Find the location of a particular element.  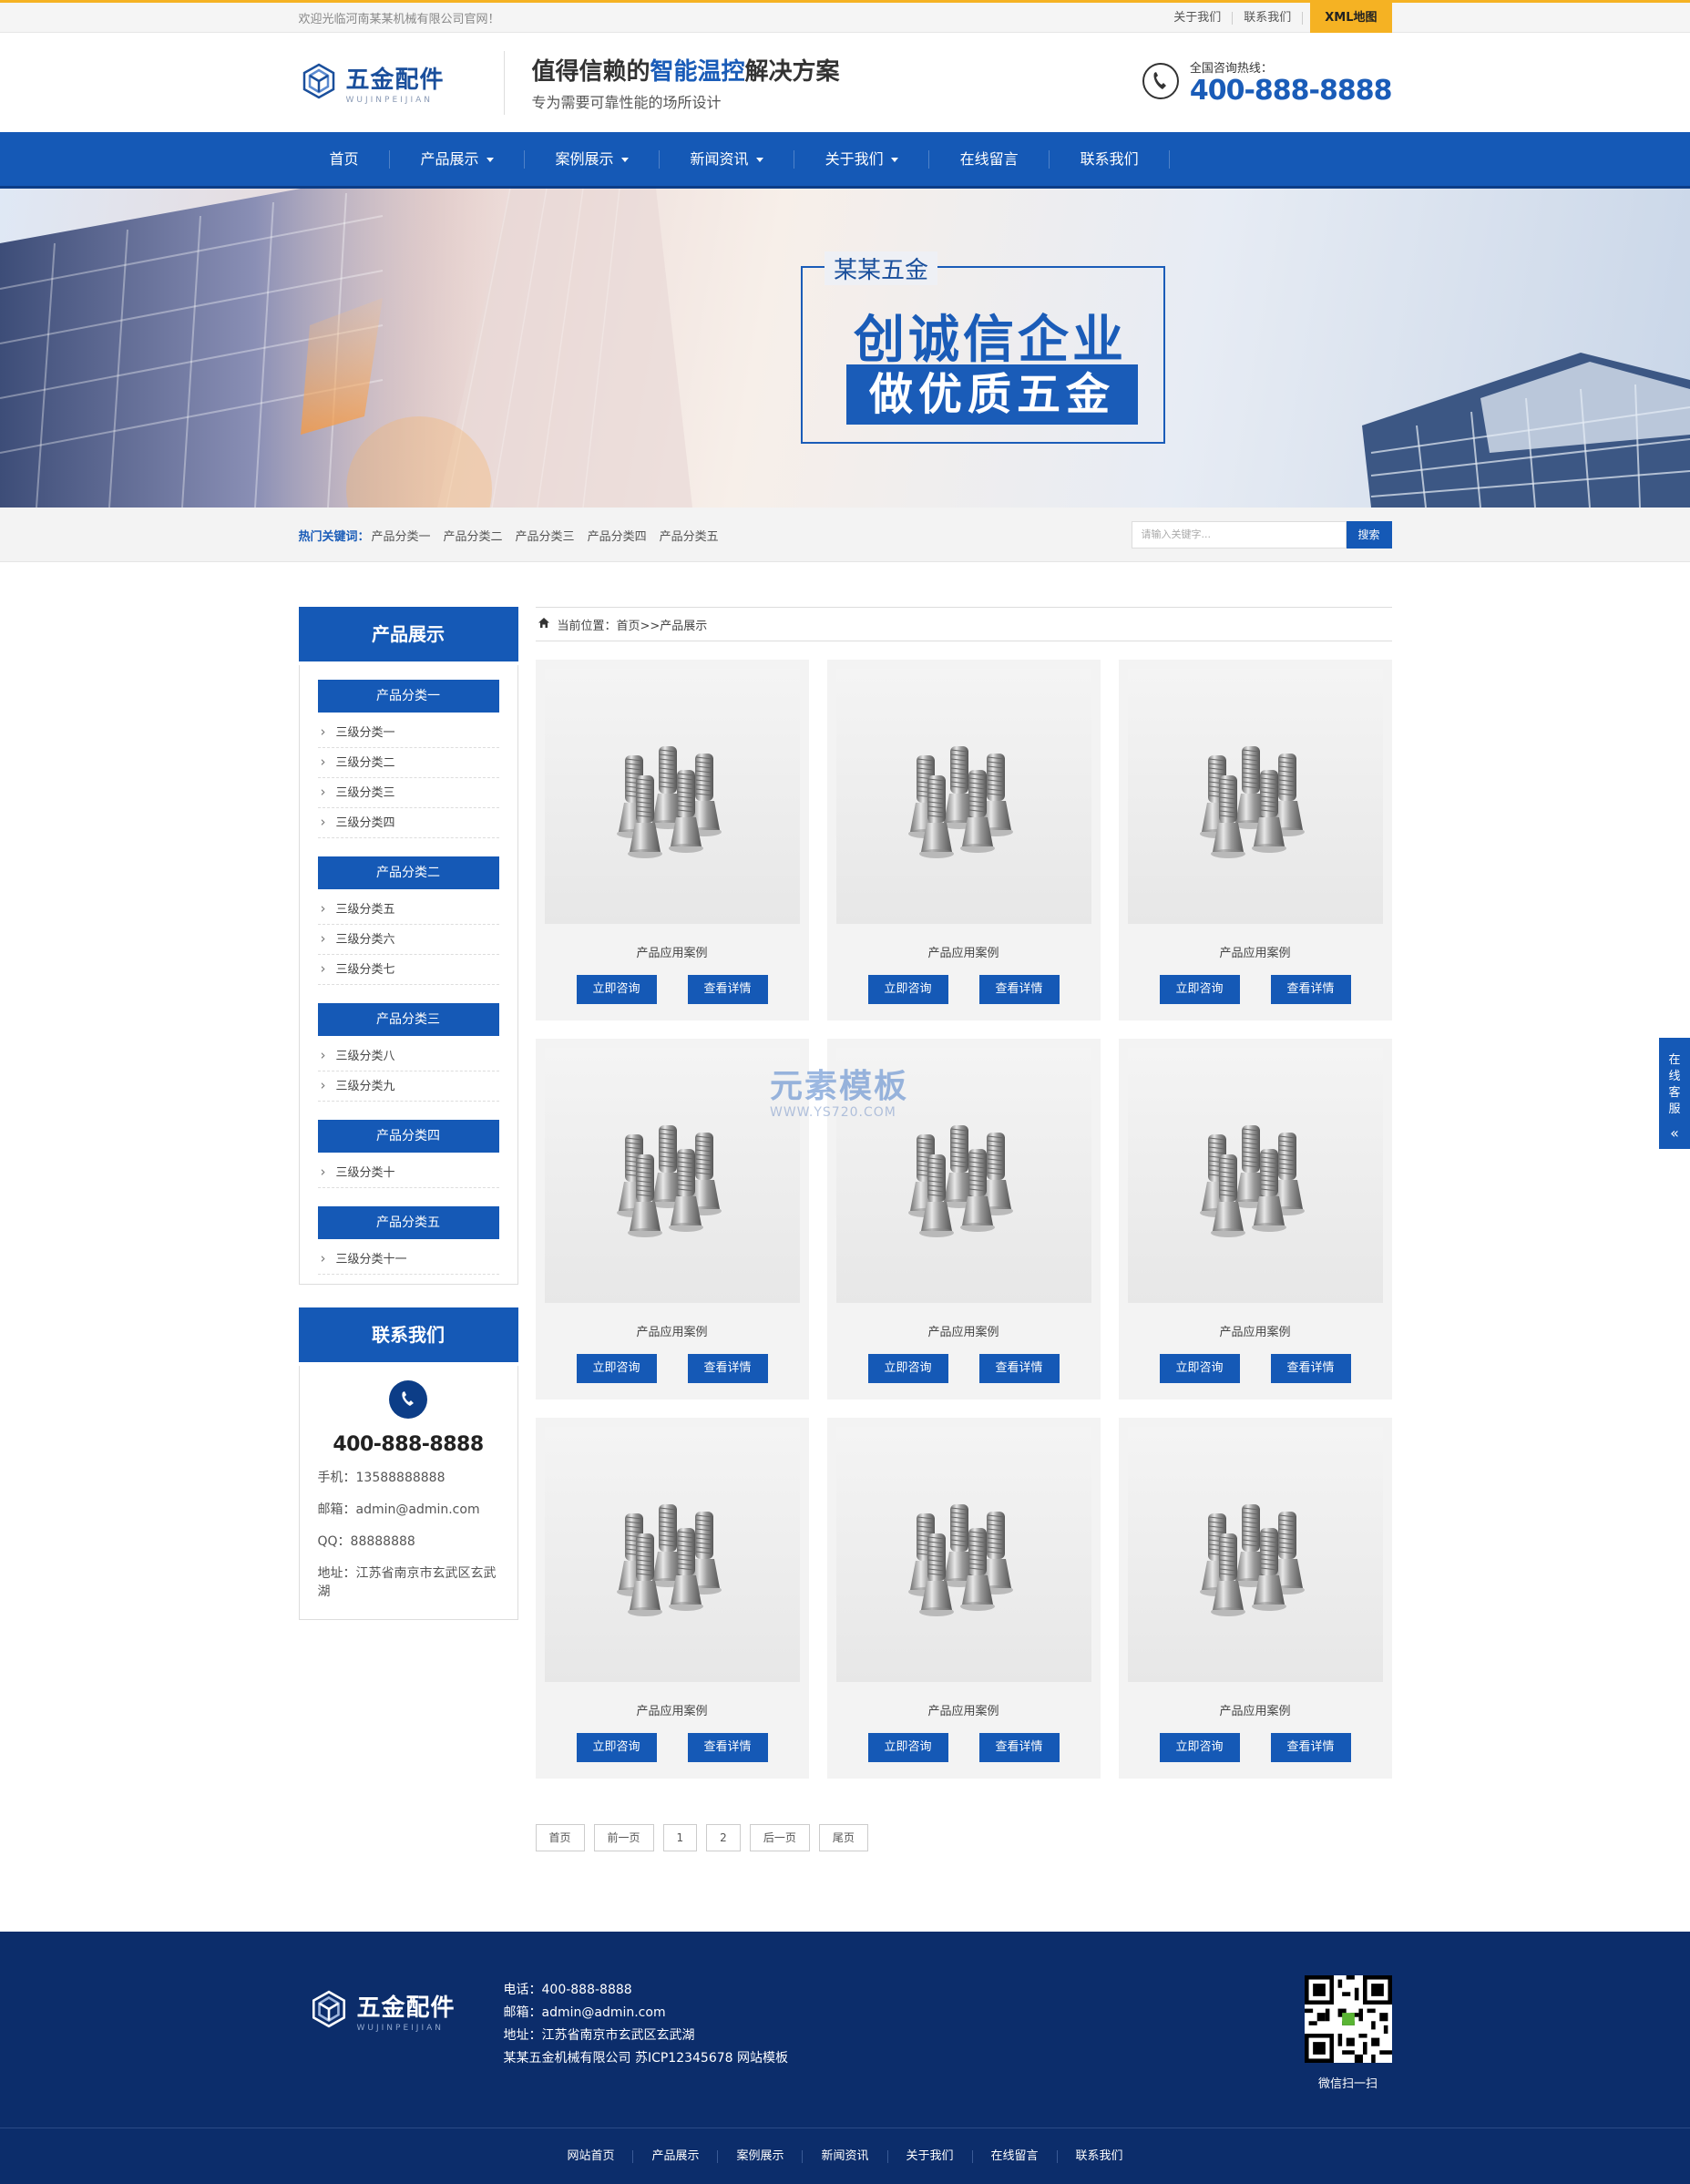

nav-products: 产品展示 is located at coordinates (457, 159).